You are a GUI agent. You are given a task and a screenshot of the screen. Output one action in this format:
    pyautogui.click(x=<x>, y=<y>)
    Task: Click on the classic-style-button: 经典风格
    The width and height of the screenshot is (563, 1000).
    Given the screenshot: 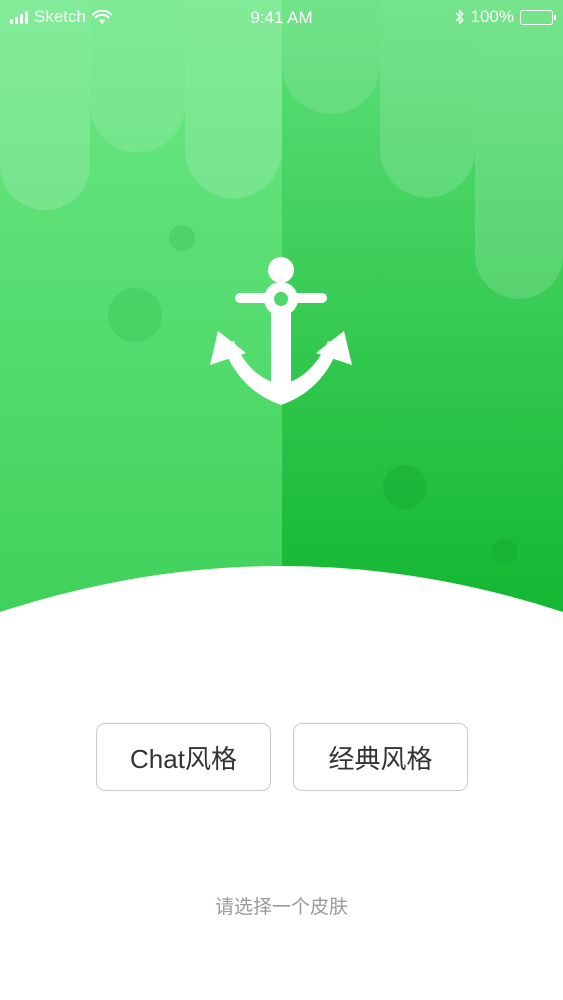 What is the action you would take?
    pyautogui.click(x=380, y=757)
    